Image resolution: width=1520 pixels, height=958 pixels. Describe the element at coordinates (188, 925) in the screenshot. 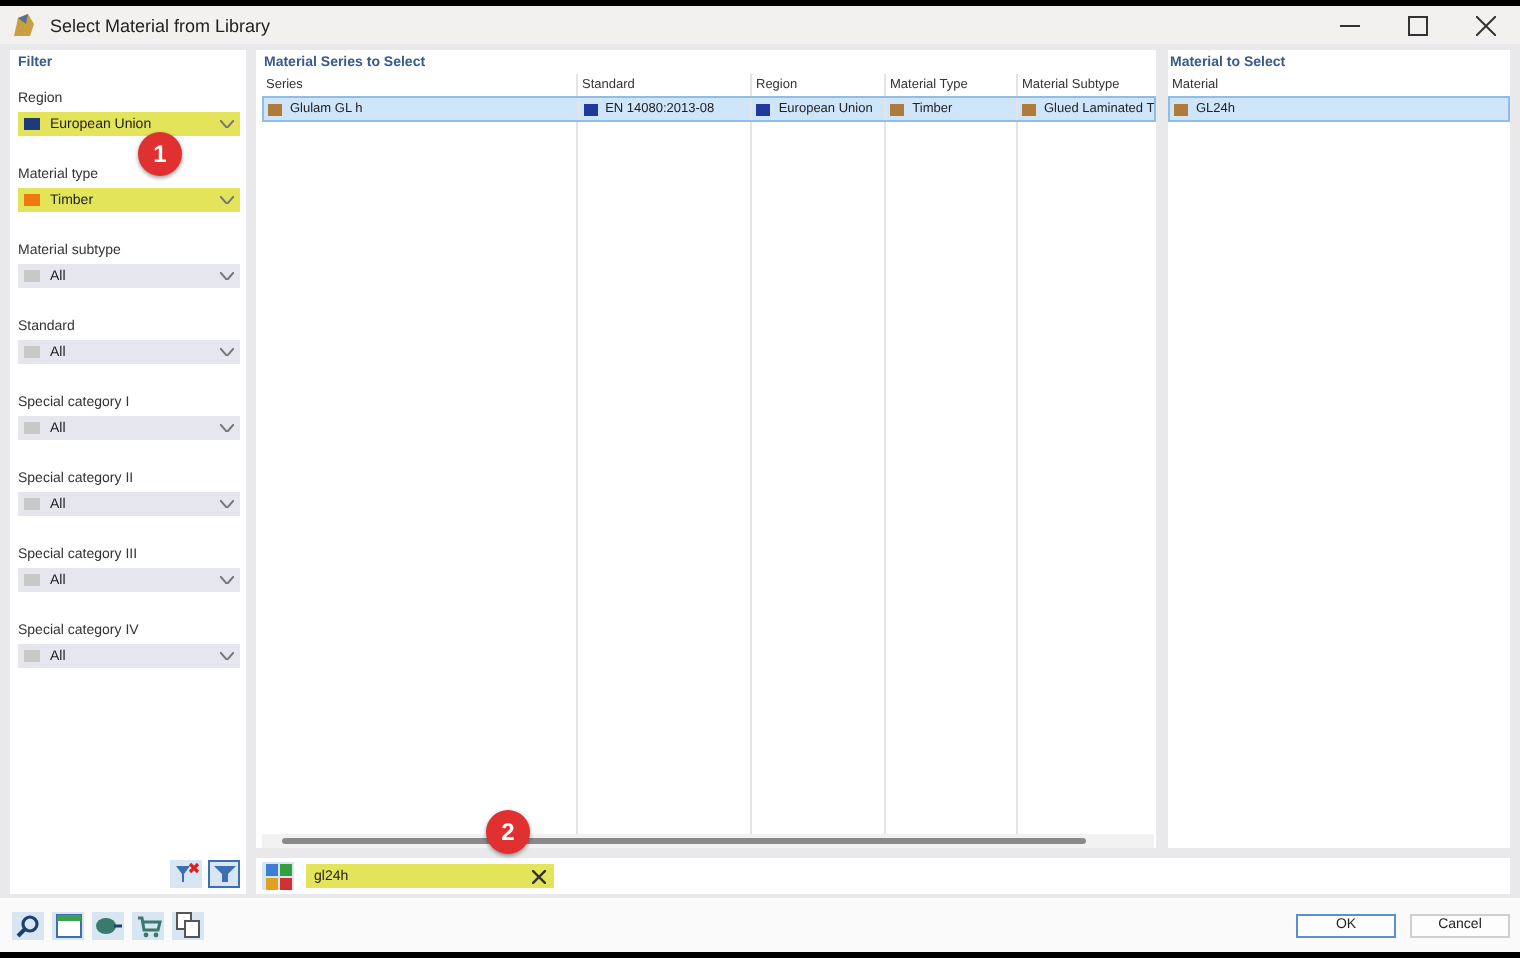

I see `copy-icon` at that location.